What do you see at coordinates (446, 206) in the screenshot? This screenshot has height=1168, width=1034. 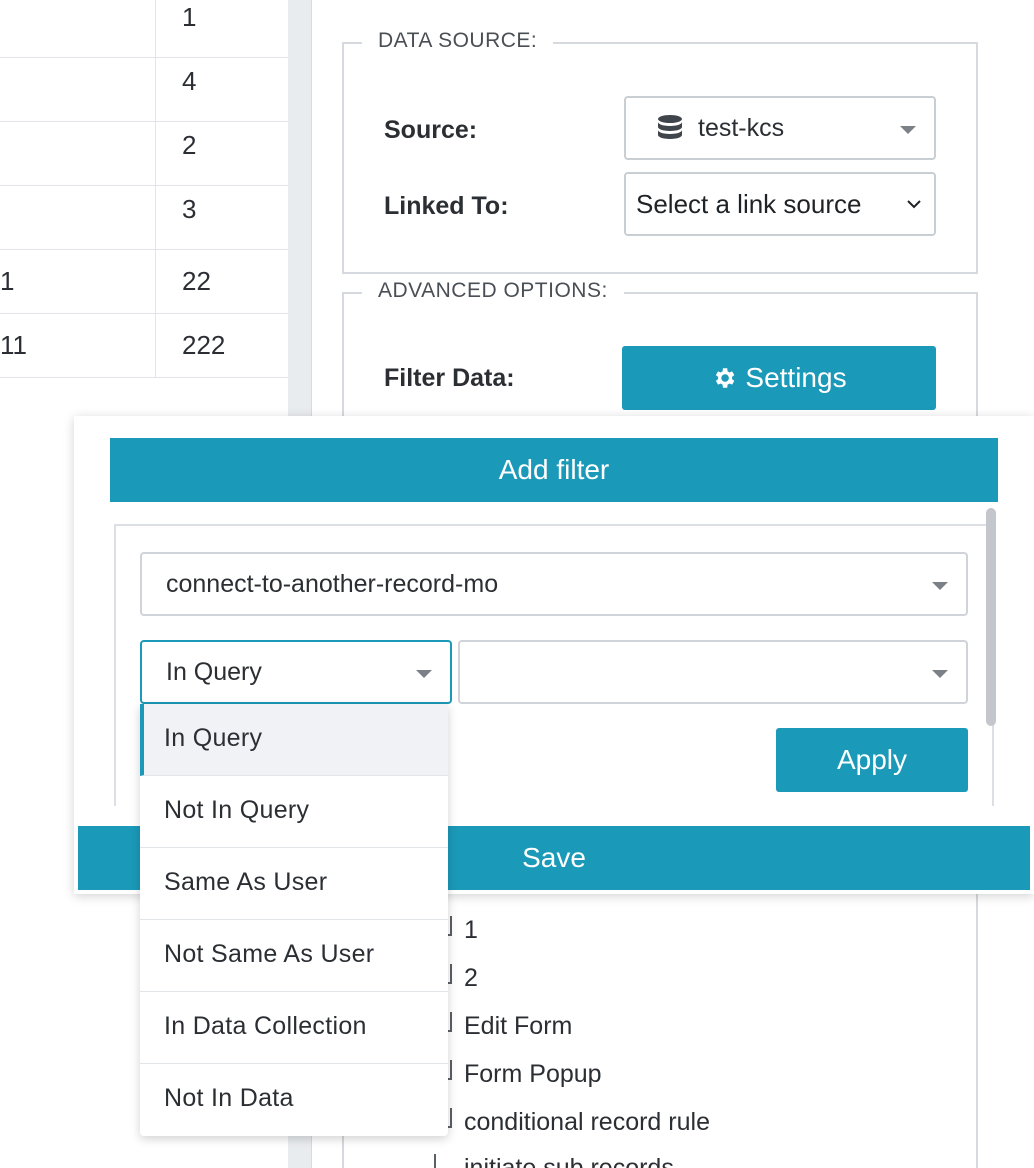 I see `linked-to-label: Linked To:` at bounding box center [446, 206].